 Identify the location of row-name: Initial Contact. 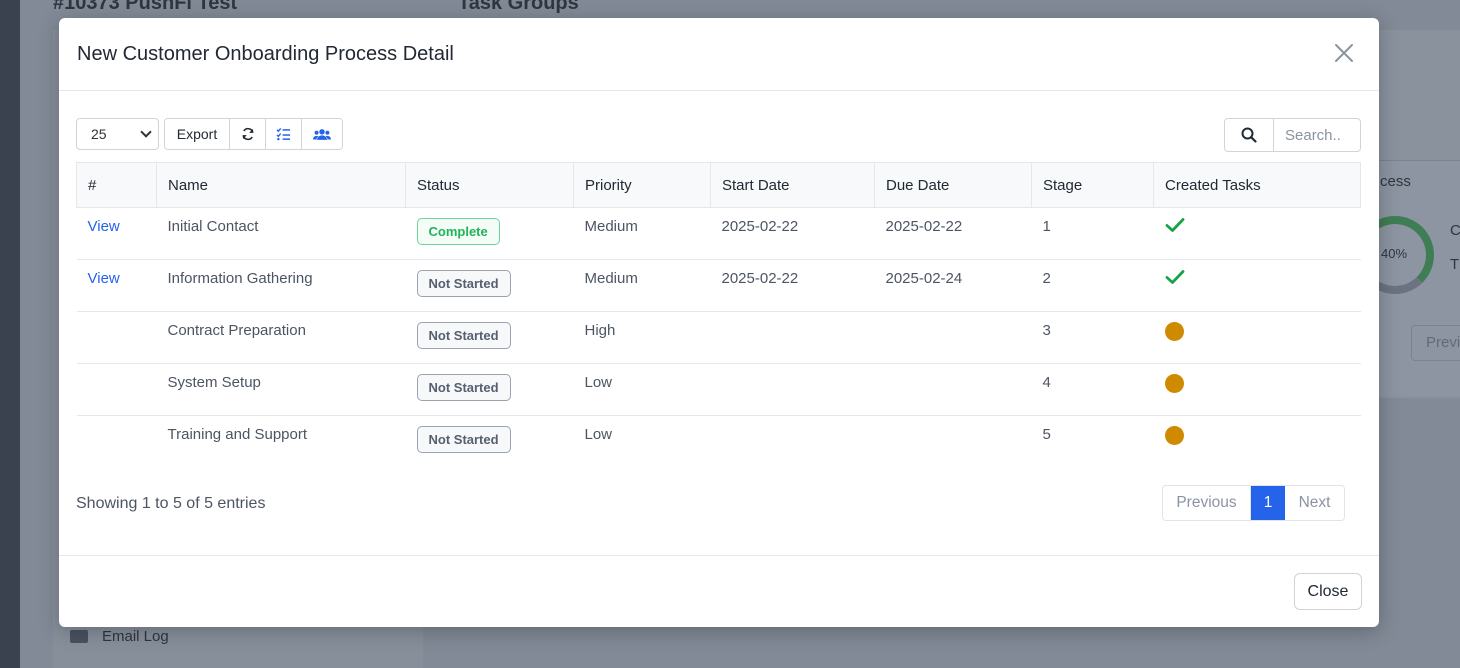
(281, 233).